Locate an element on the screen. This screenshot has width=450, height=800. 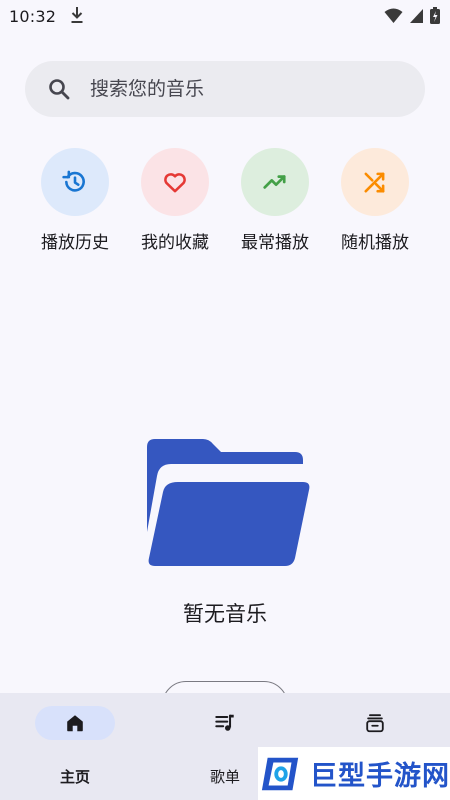
trending-up-icon is located at coordinates (274, 182).